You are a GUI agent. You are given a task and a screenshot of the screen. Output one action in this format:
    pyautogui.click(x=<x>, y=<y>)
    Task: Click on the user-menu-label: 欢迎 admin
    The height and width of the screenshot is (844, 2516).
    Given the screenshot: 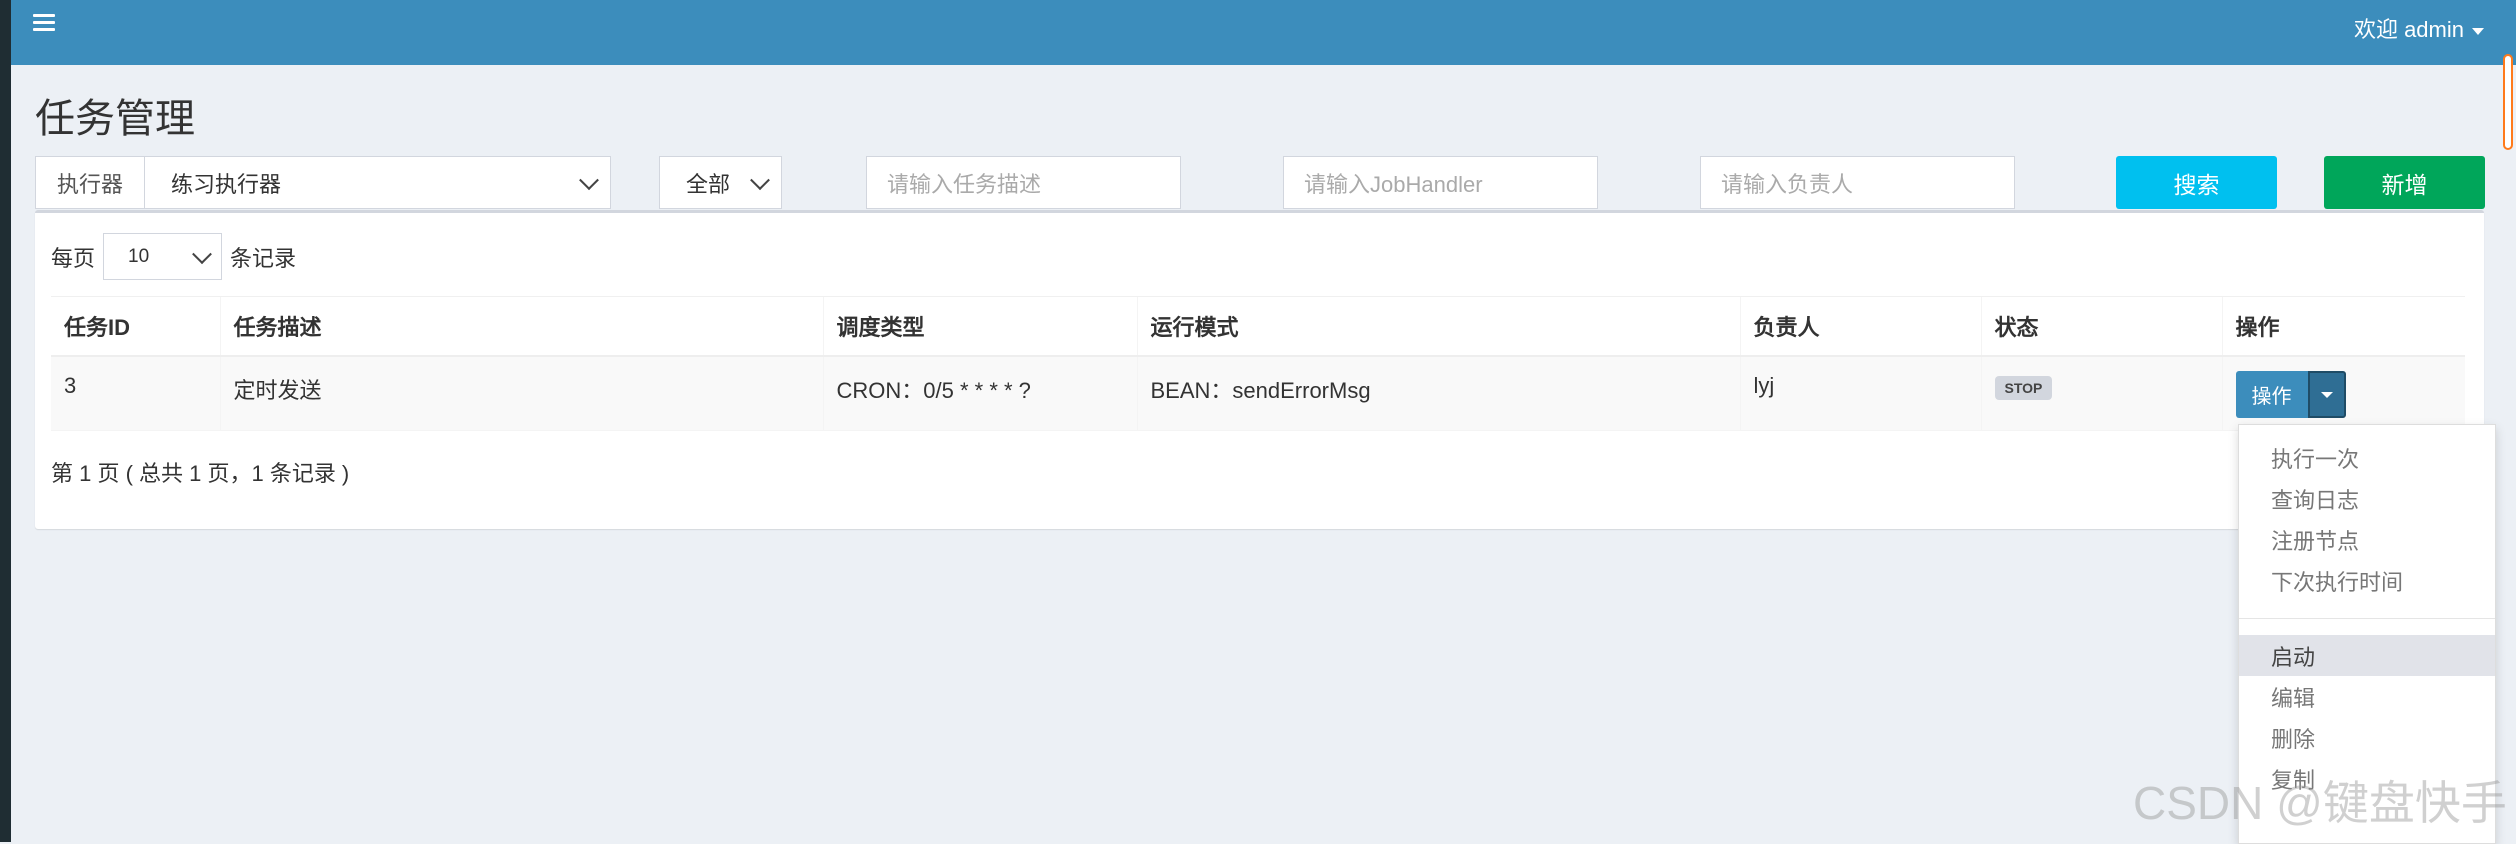 What is the action you would take?
    pyautogui.click(x=2408, y=29)
    